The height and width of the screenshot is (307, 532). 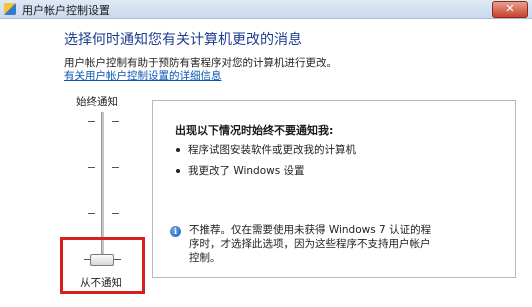 What do you see at coordinates (183, 40) in the screenshot?
I see `page-heading: 选择何时通知您有关计算机更改的消息` at bounding box center [183, 40].